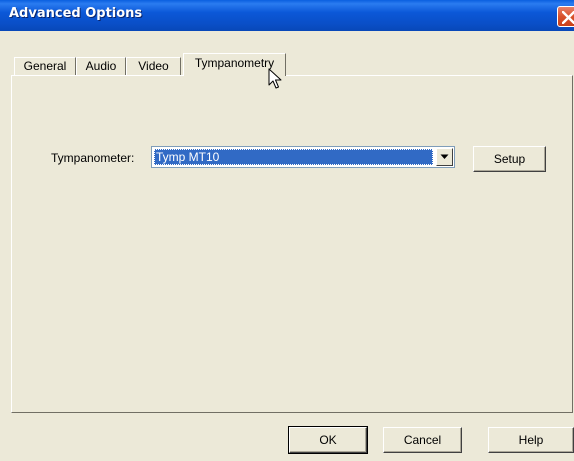 The width and height of the screenshot is (574, 461). I want to click on title-bar: Advanced Options, so click(287, 15).